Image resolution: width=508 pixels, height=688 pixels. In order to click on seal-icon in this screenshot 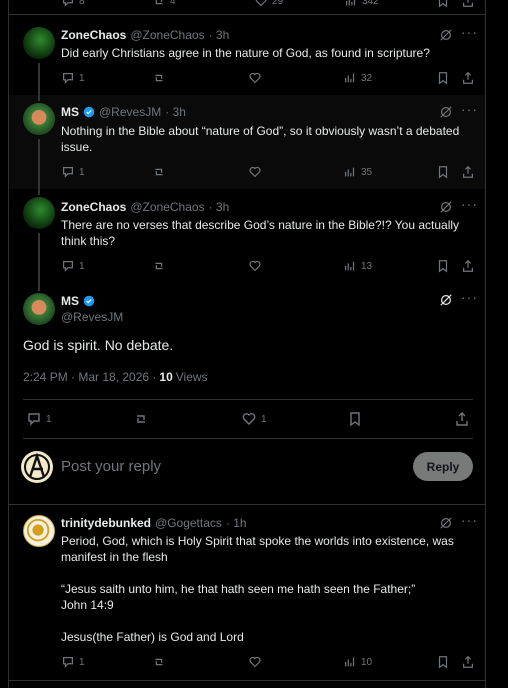, I will do `click(38, 530)`.